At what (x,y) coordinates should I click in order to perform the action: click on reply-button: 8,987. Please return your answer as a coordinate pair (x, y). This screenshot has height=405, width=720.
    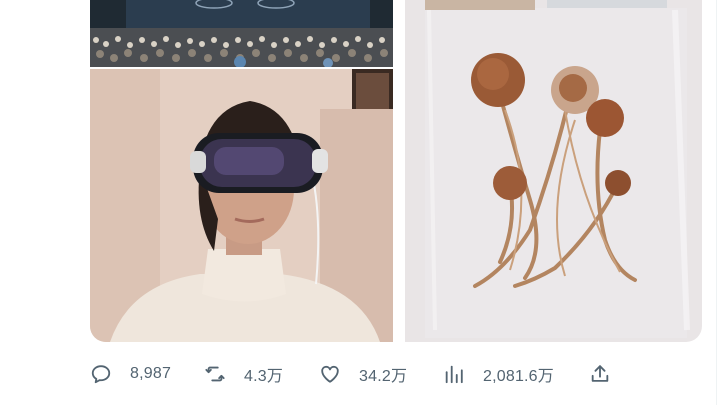
    Looking at the image, I should click on (130, 374).